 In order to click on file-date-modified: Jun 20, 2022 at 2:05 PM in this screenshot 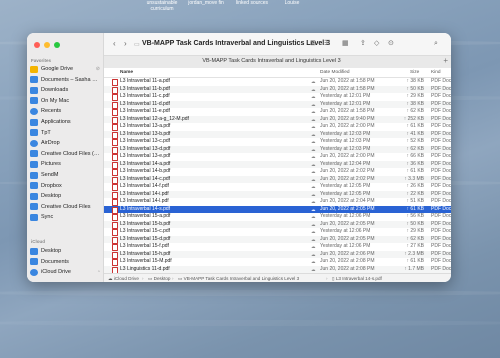, I will do `click(347, 238)`.